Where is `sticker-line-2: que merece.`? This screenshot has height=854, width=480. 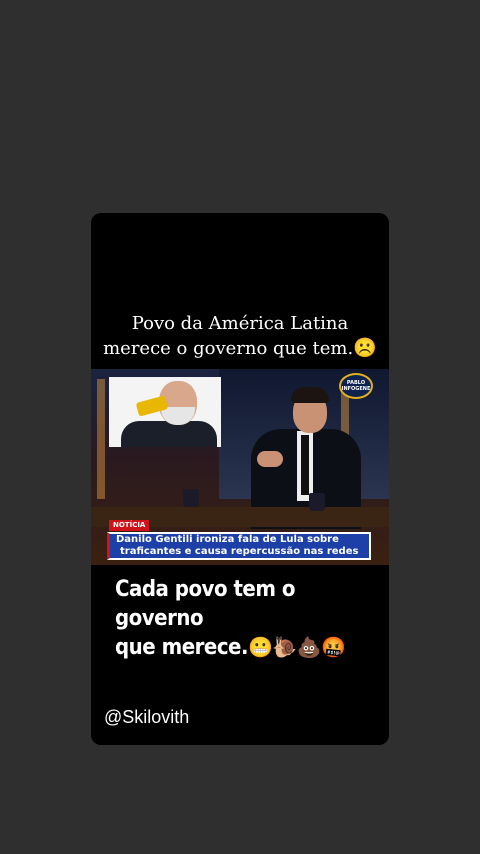
sticker-line-2: que merece. is located at coordinates (182, 647).